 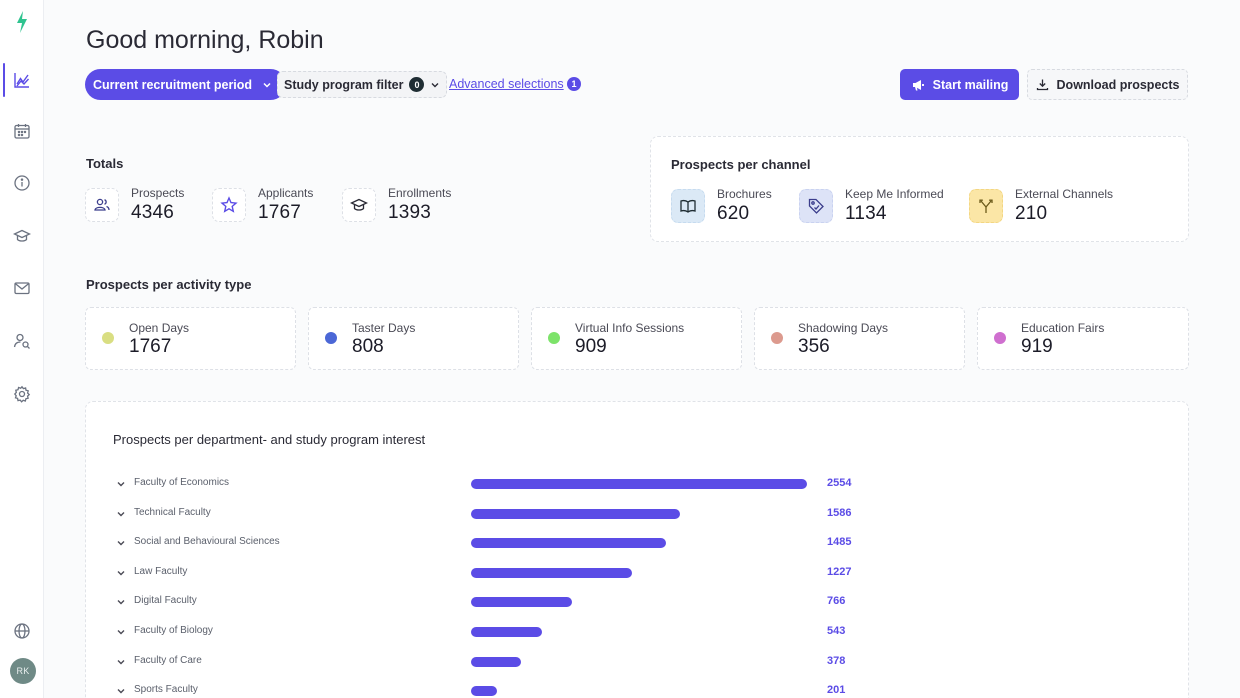 I want to click on metric-label: Brochures, so click(x=744, y=194).